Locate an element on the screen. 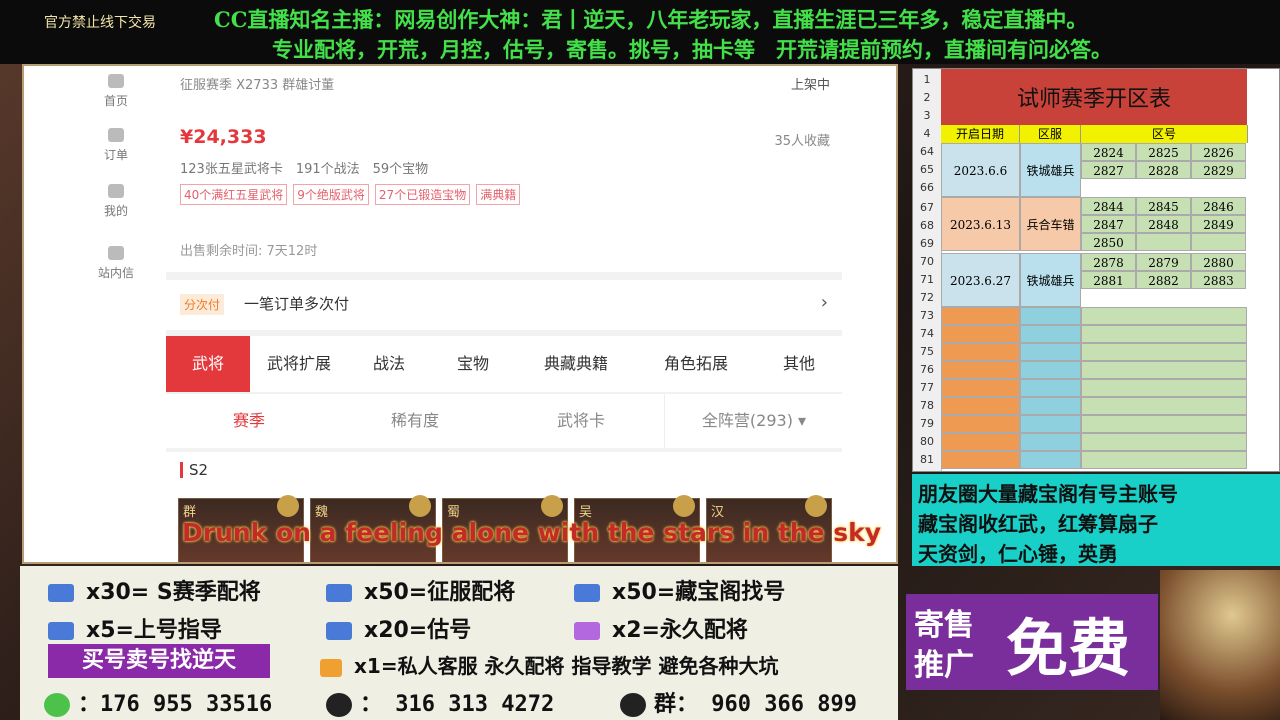 This screenshot has width=1280, height=720. zone-cell: 2844 is located at coordinates (1108, 206).